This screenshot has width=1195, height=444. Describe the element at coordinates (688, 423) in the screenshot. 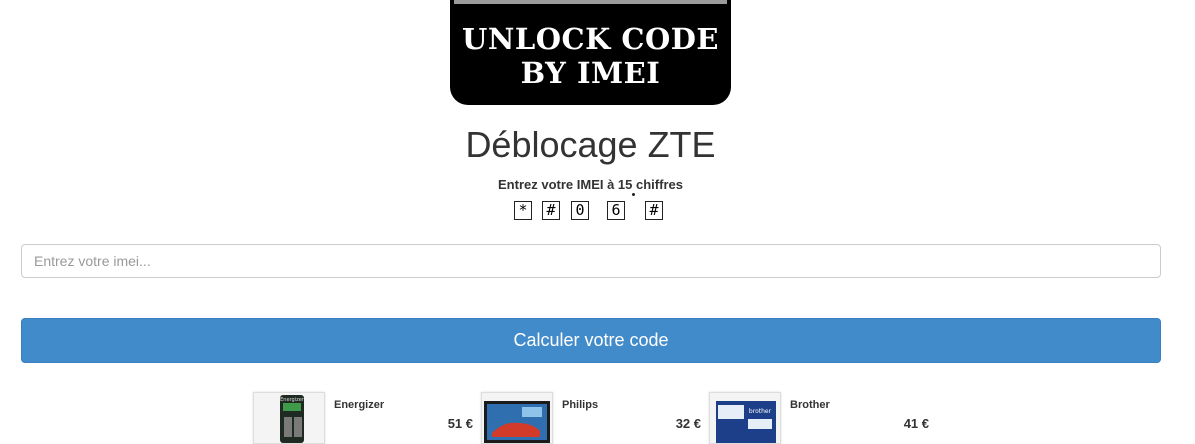

I see `product-price: 32 €` at that location.